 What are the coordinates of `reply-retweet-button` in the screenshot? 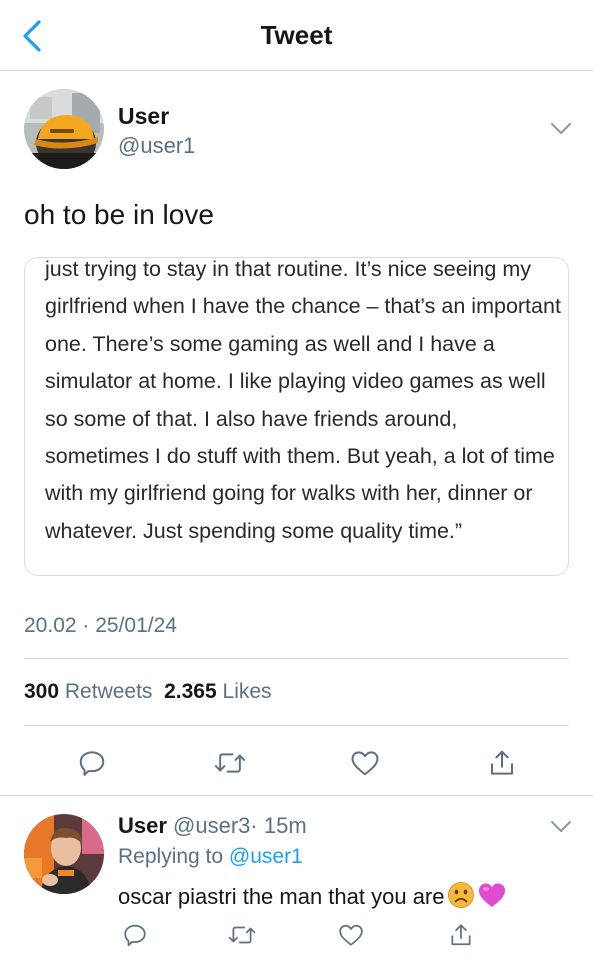 It's located at (242, 935).